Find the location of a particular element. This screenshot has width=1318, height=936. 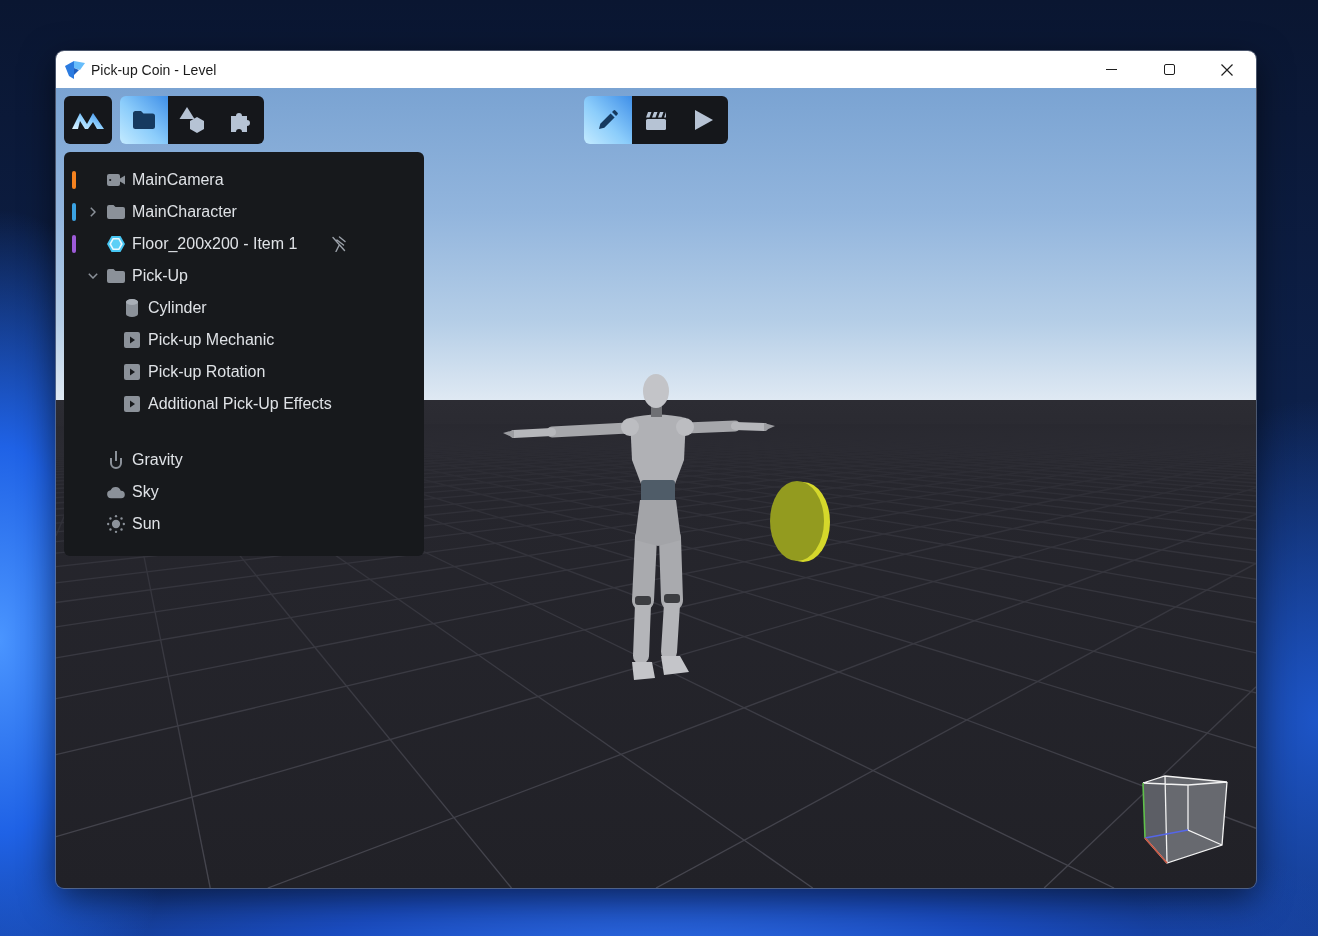

tree-item-label: Floor_200x200 - Item 1 is located at coordinates (215, 244).